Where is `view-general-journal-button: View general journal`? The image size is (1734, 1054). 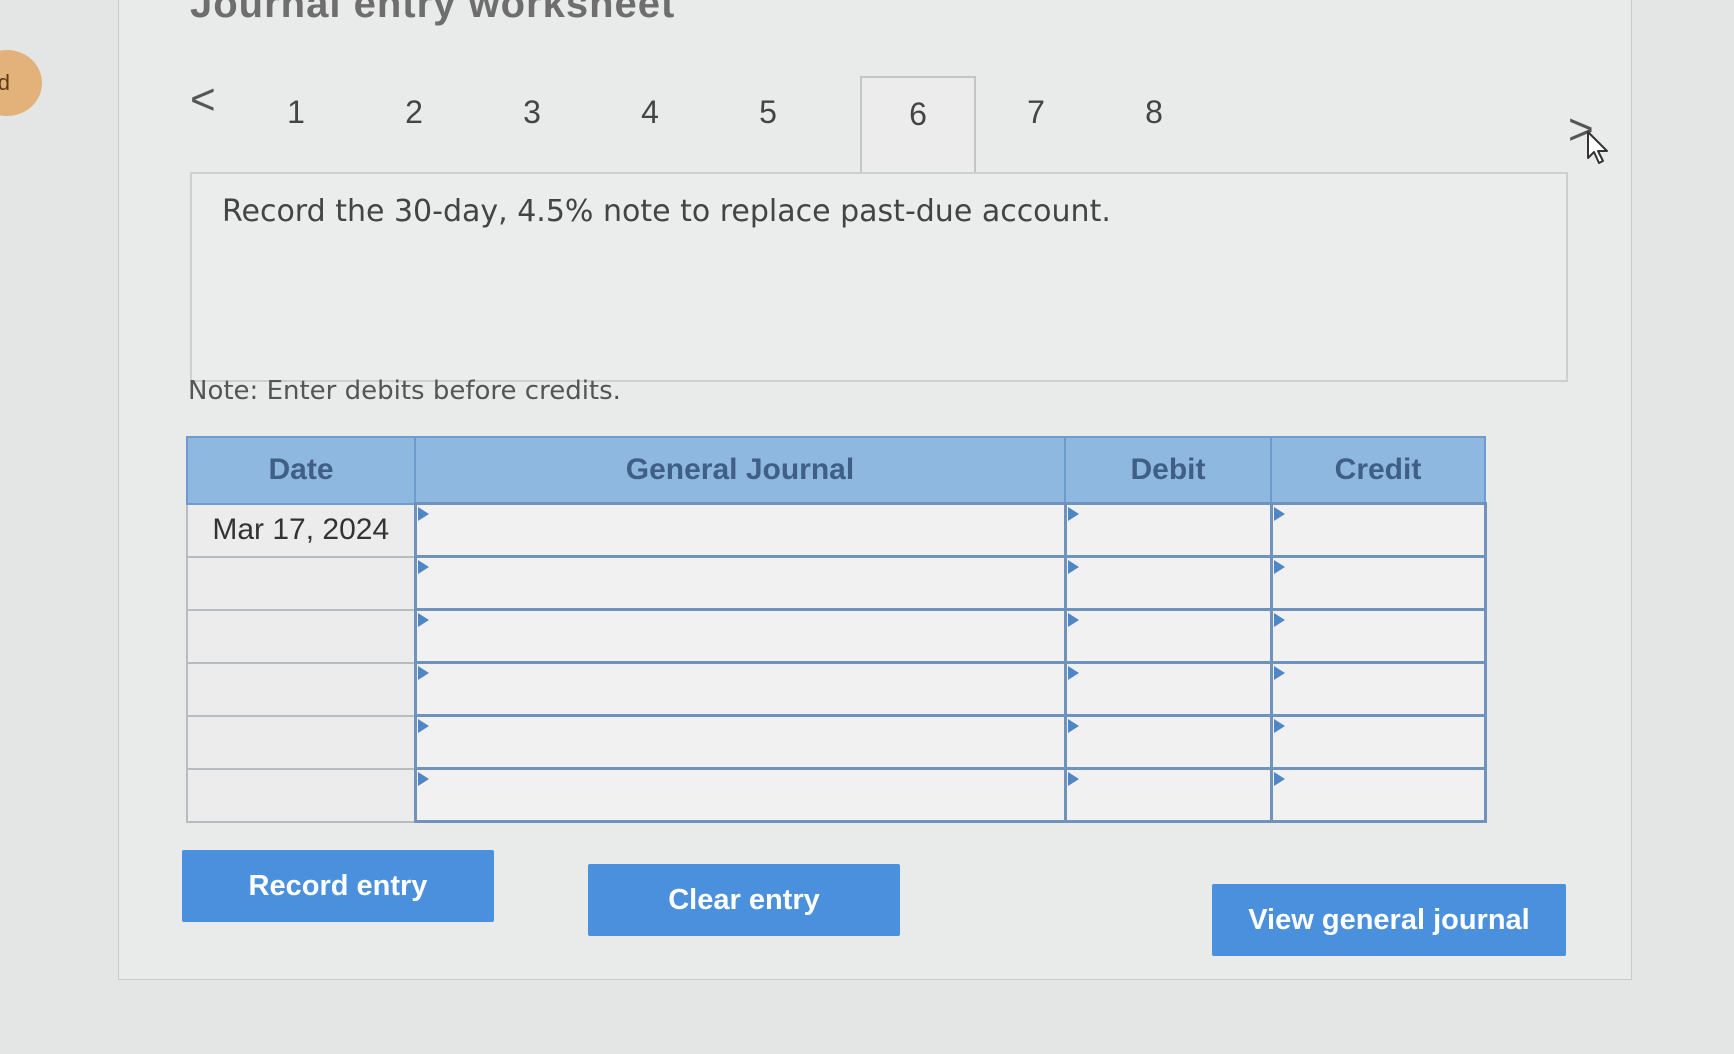
view-general-journal-button: View general journal is located at coordinates (1389, 920).